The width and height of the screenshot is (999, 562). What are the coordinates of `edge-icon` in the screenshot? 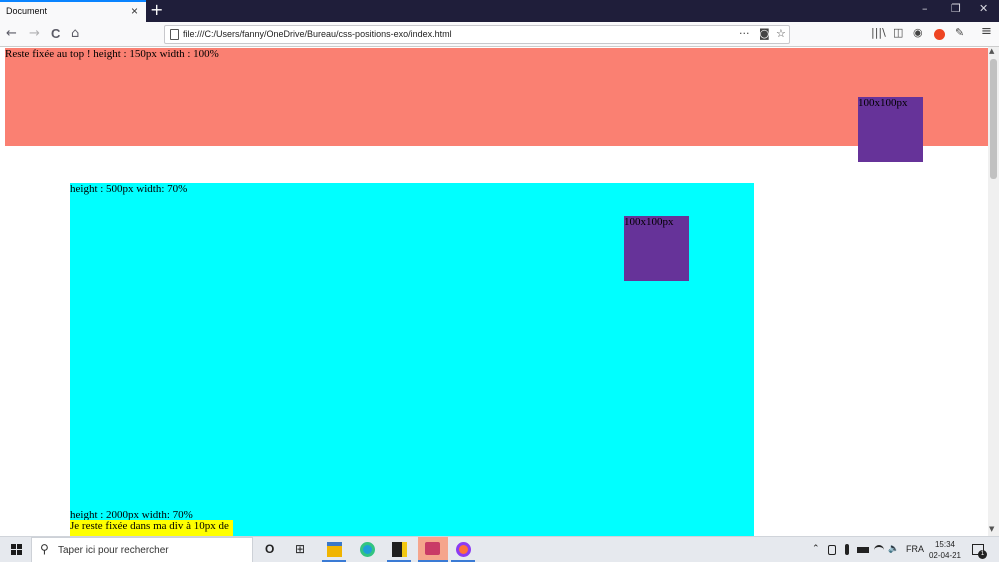 It's located at (367, 549).